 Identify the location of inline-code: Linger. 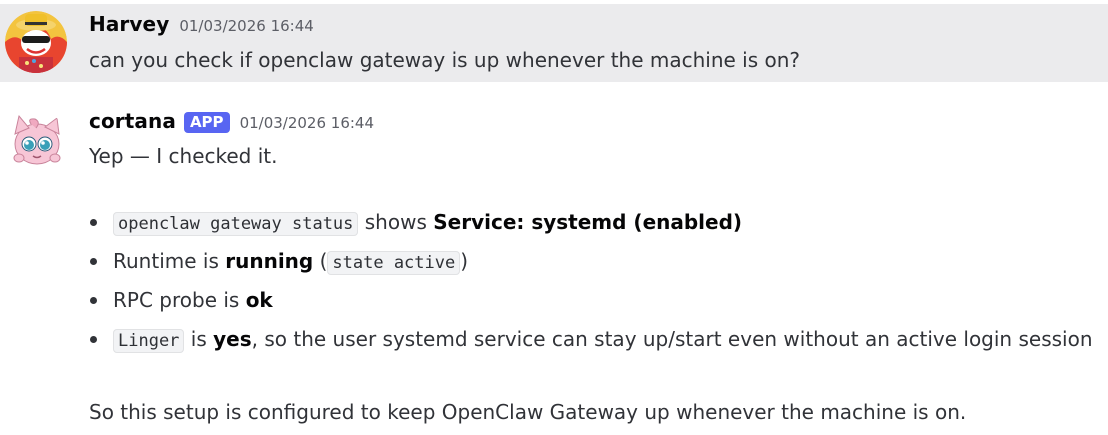
(149, 341).